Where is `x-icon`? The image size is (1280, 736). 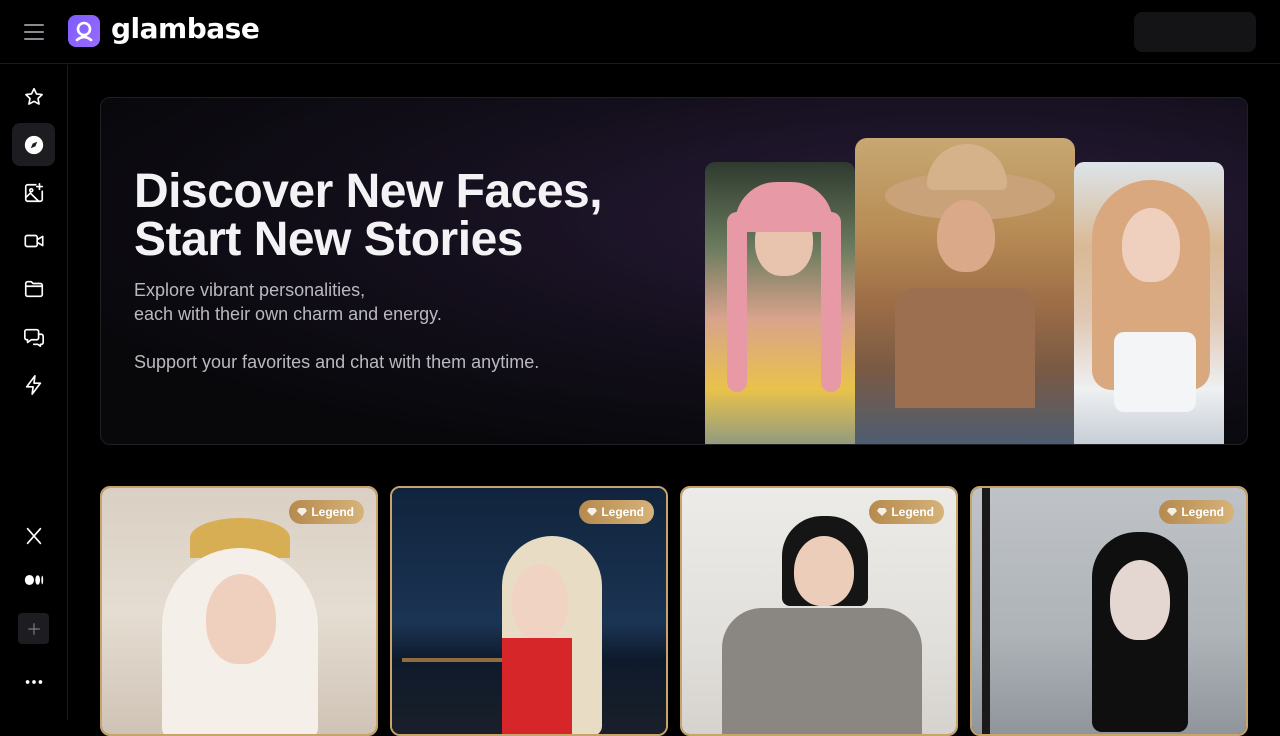
x-icon is located at coordinates (33, 535).